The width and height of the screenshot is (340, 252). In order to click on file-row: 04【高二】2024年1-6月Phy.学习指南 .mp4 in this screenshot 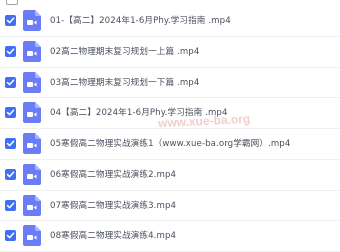, I will do `click(170, 113)`.